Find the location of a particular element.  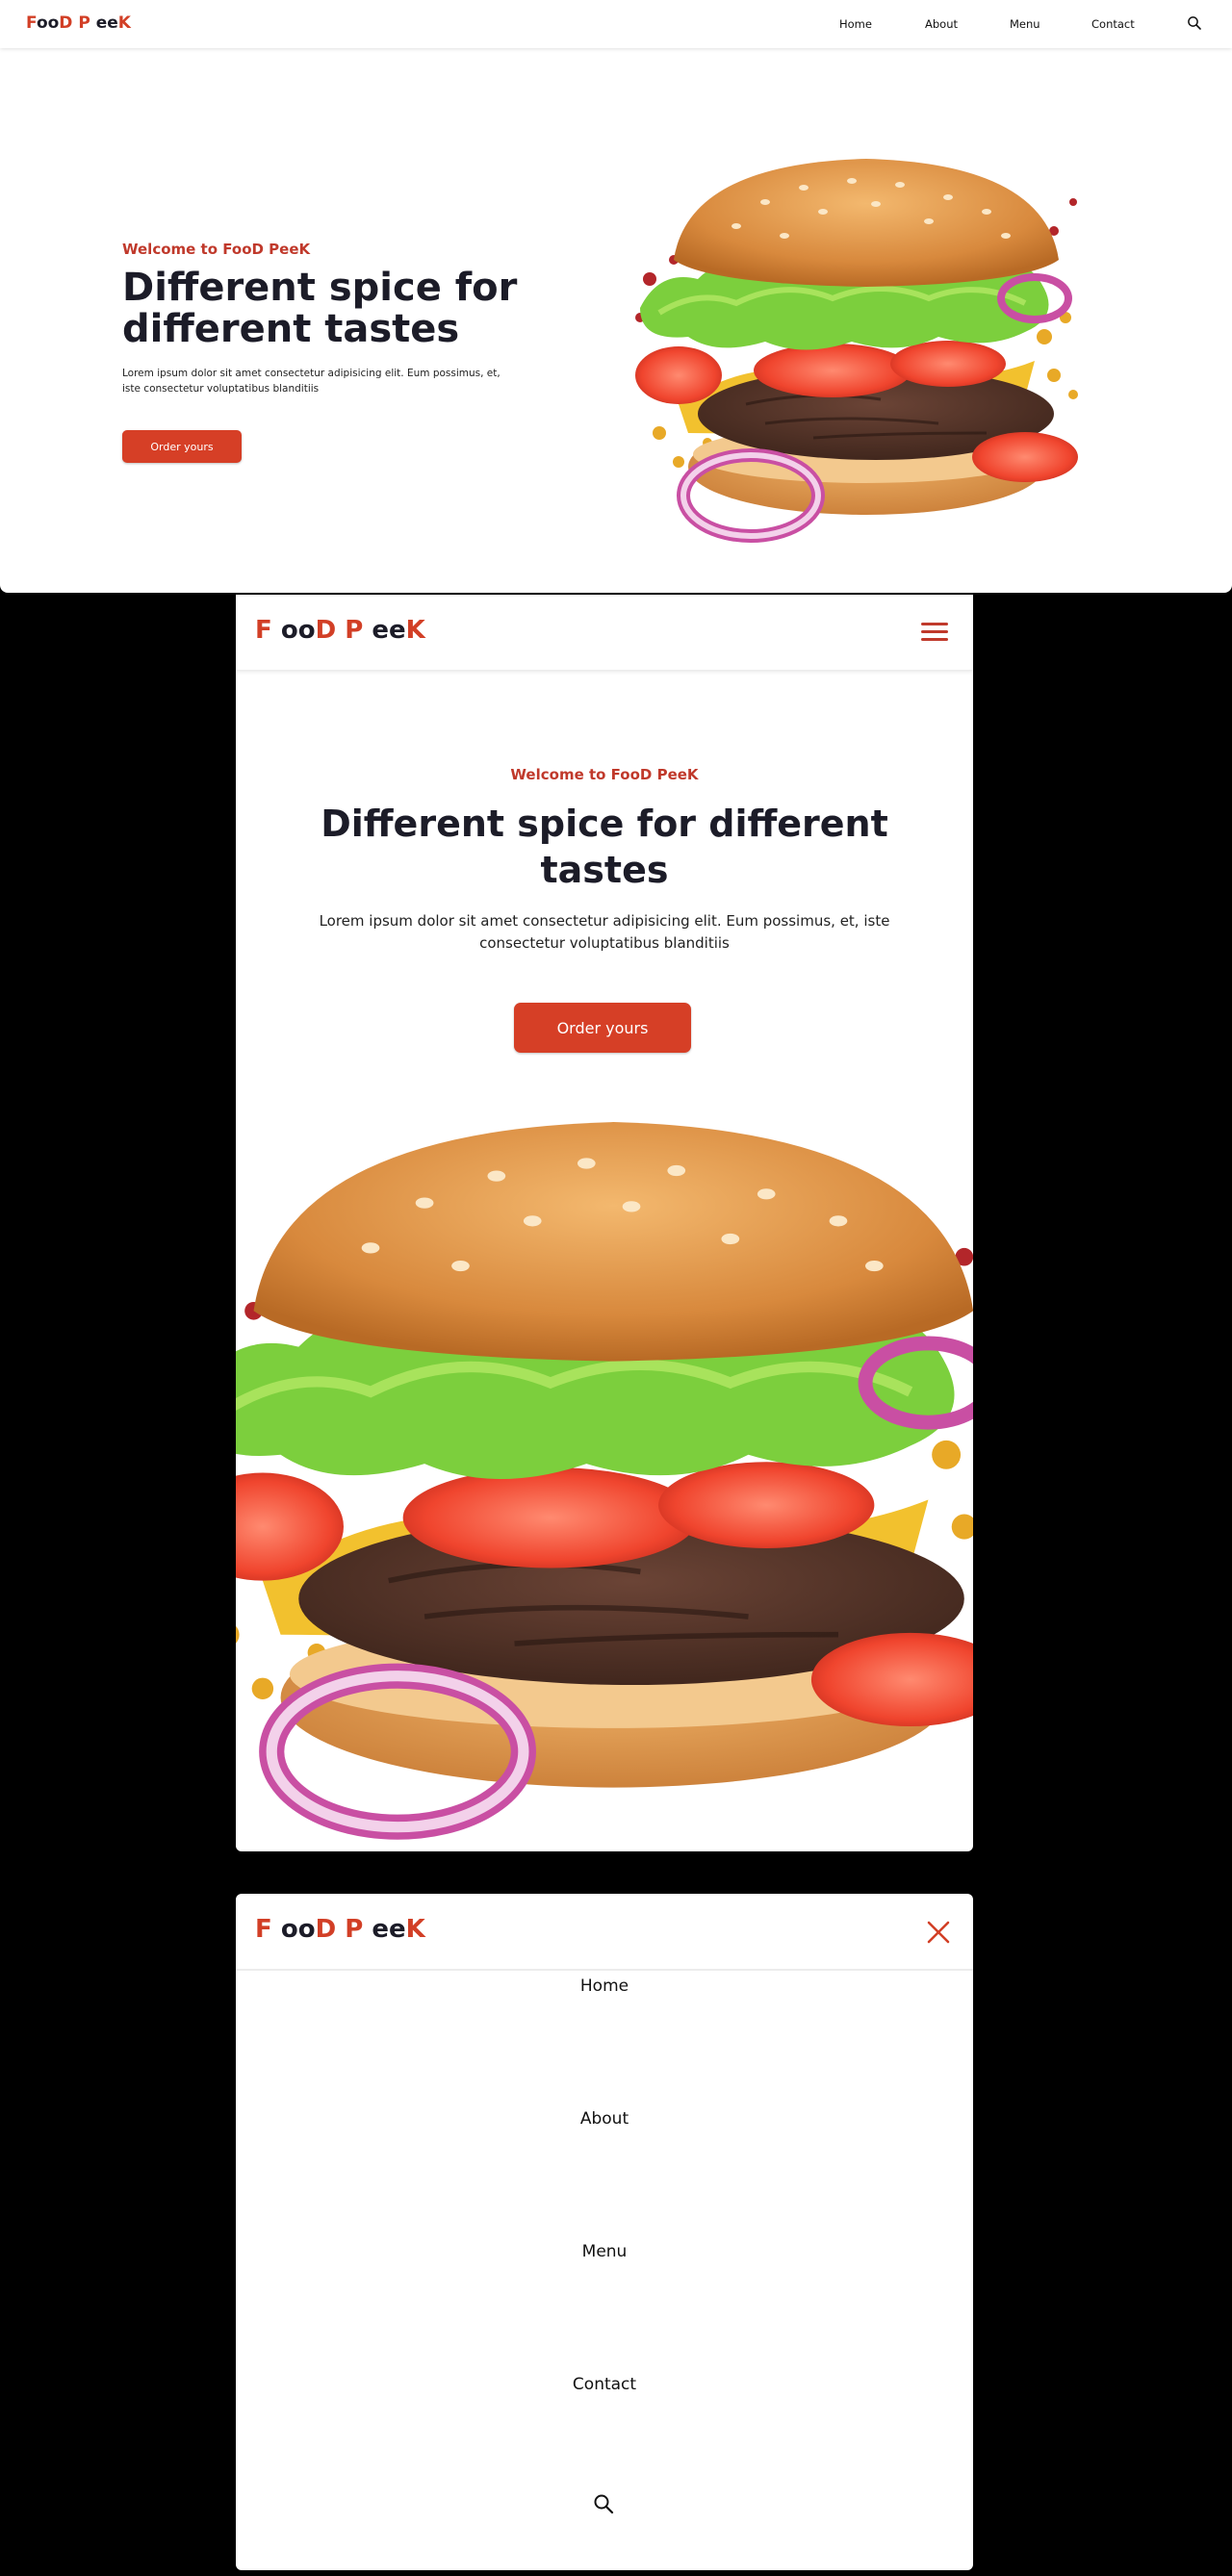

hamburger-menu-icon is located at coordinates (935, 632).